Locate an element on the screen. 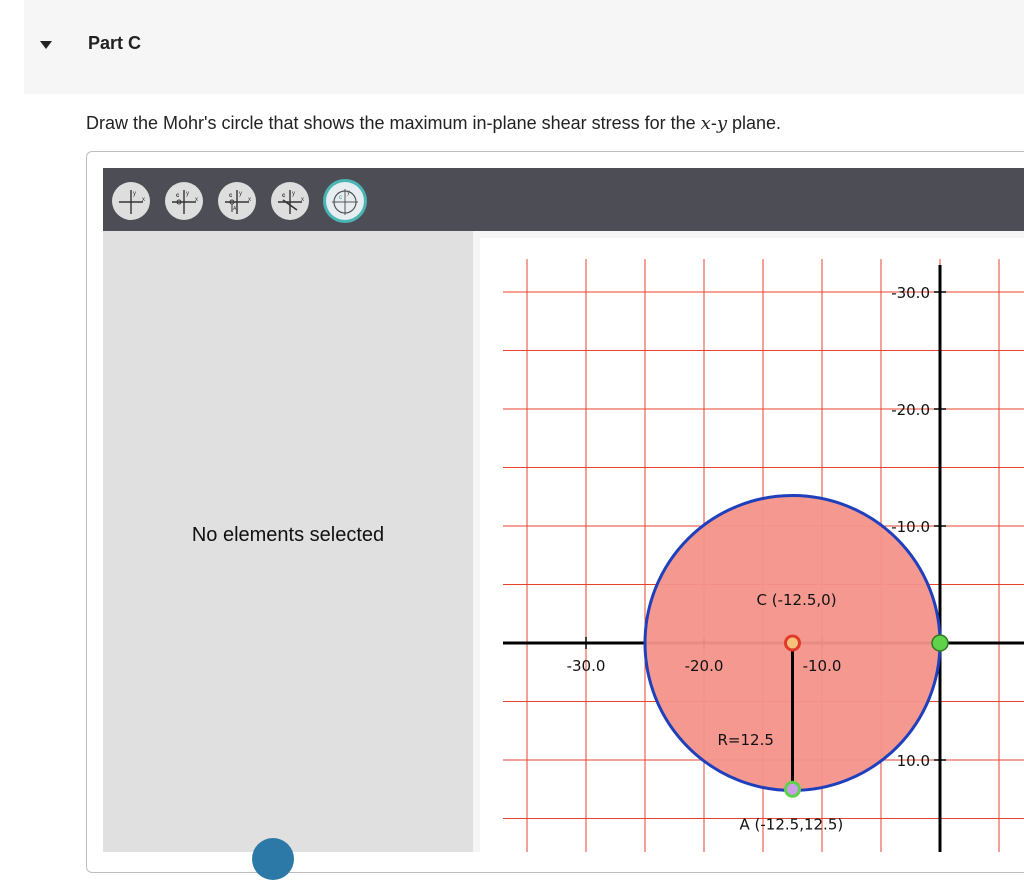 Image resolution: width=1024 pixels, height=880 pixels. center-tool-icon: c y x is located at coordinates (185, 202).